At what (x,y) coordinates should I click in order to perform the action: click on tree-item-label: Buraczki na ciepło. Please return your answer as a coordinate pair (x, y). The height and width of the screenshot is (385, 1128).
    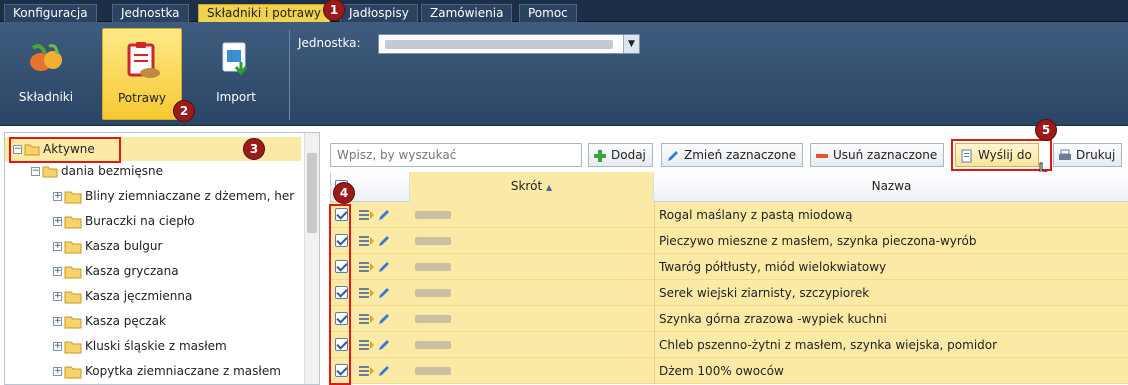
    Looking at the image, I should click on (140, 221).